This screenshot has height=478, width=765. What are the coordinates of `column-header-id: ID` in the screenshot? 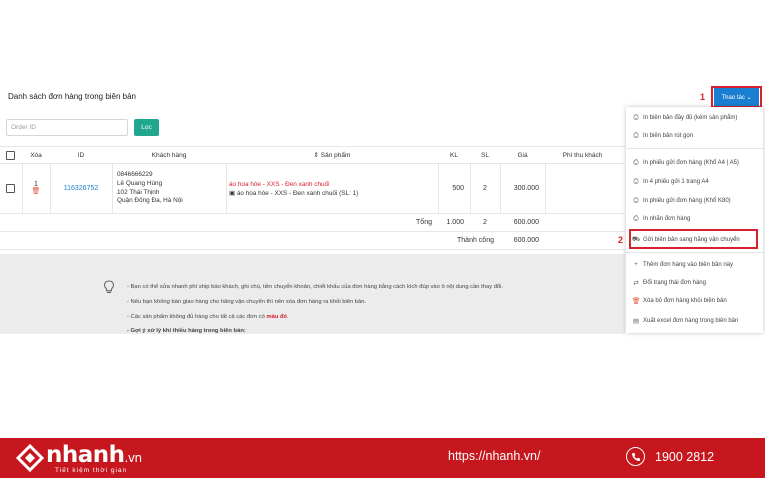 It's located at (81, 155).